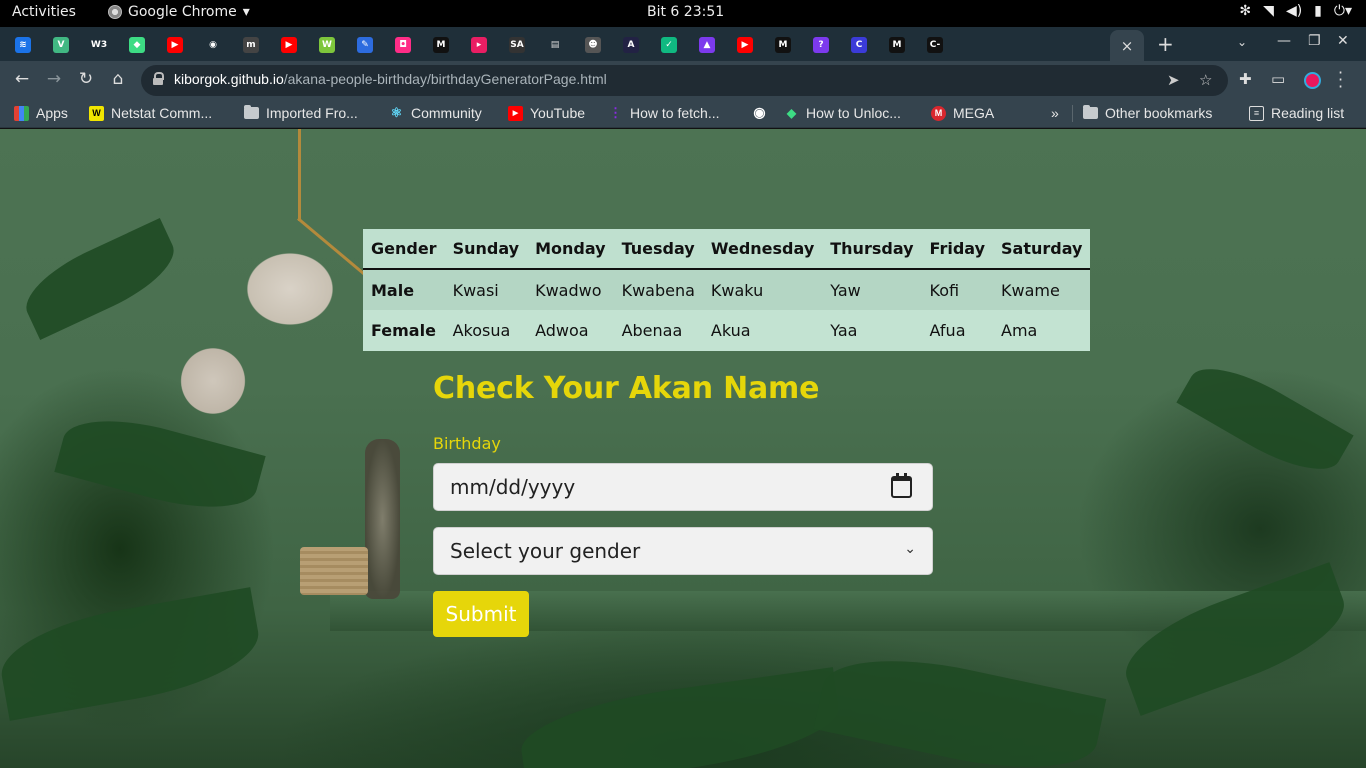  What do you see at coordinates (1245, 79) in the screenshot?
I see `extensions-puzzle-icon: ✚` at bounding box center [1245, 79].